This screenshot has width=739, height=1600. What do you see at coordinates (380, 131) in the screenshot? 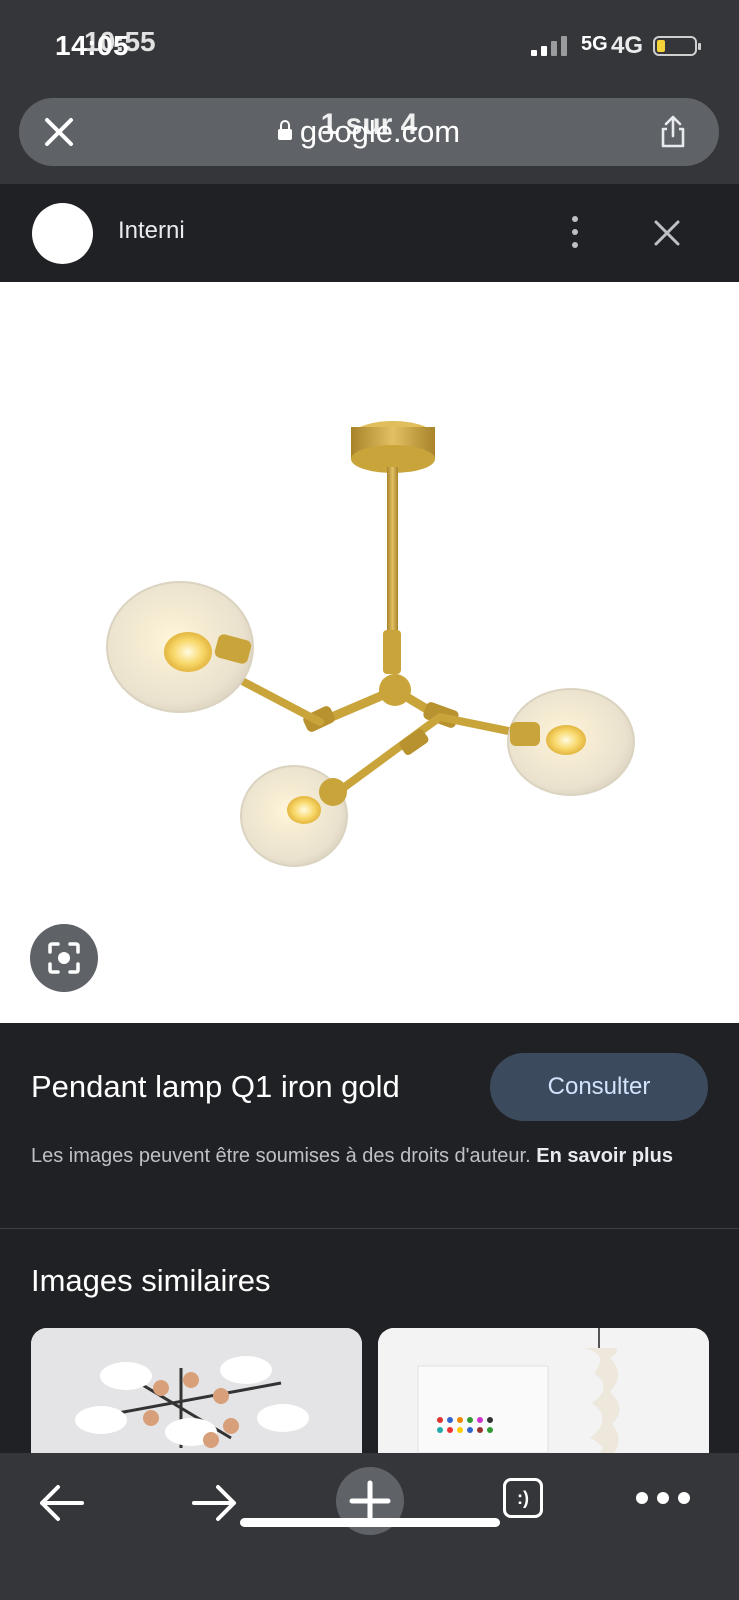
I see `url-text: google.com` at bounding box center [380, 131].